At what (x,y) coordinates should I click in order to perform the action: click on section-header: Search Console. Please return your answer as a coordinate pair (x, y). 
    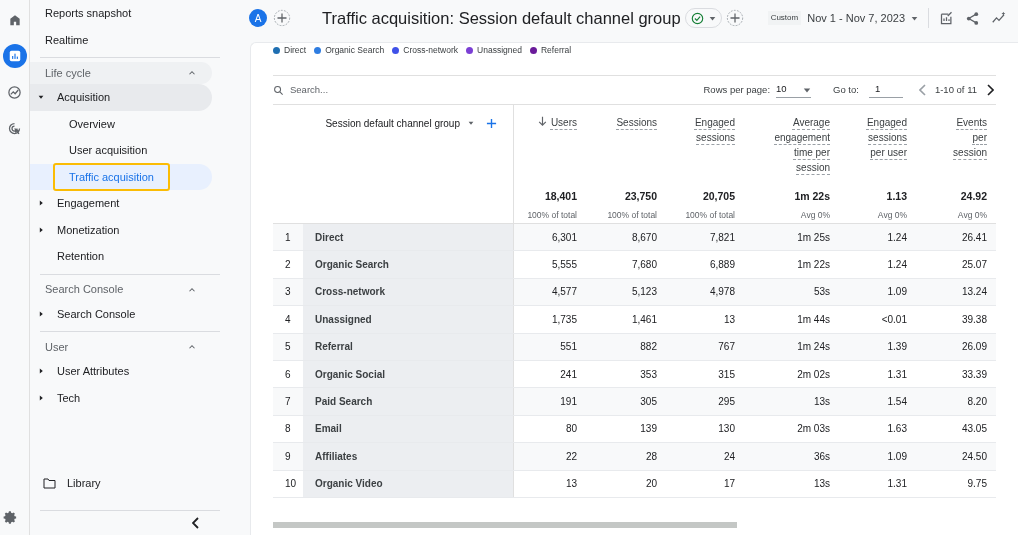
    Looking at the image, I should click on (121, 289).